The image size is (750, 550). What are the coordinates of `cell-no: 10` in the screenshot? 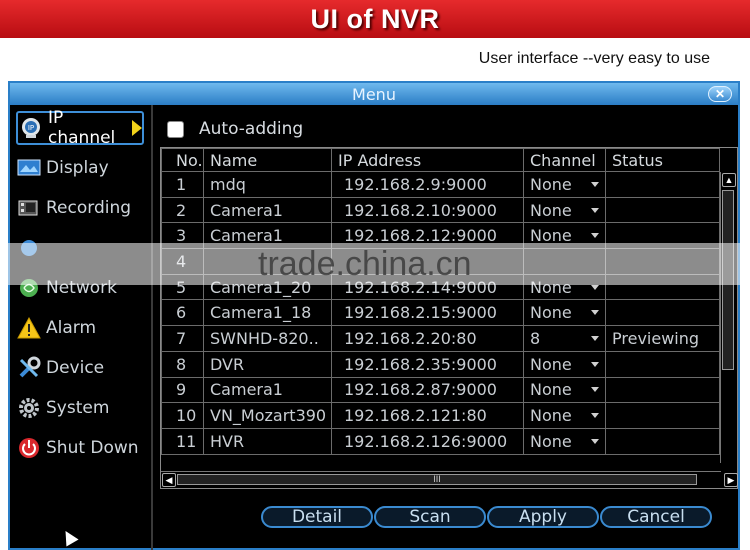 It's located at (182, 415).